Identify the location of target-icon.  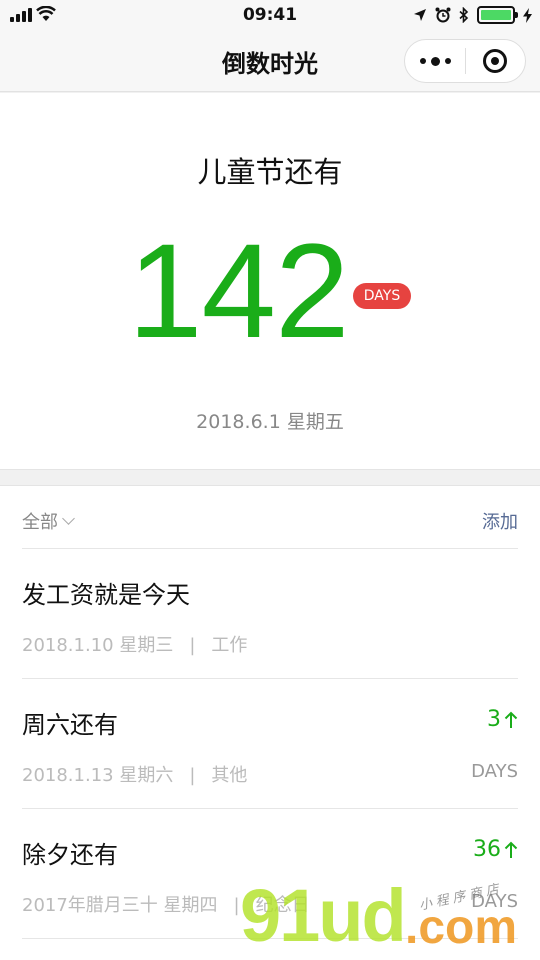
(495, 61).